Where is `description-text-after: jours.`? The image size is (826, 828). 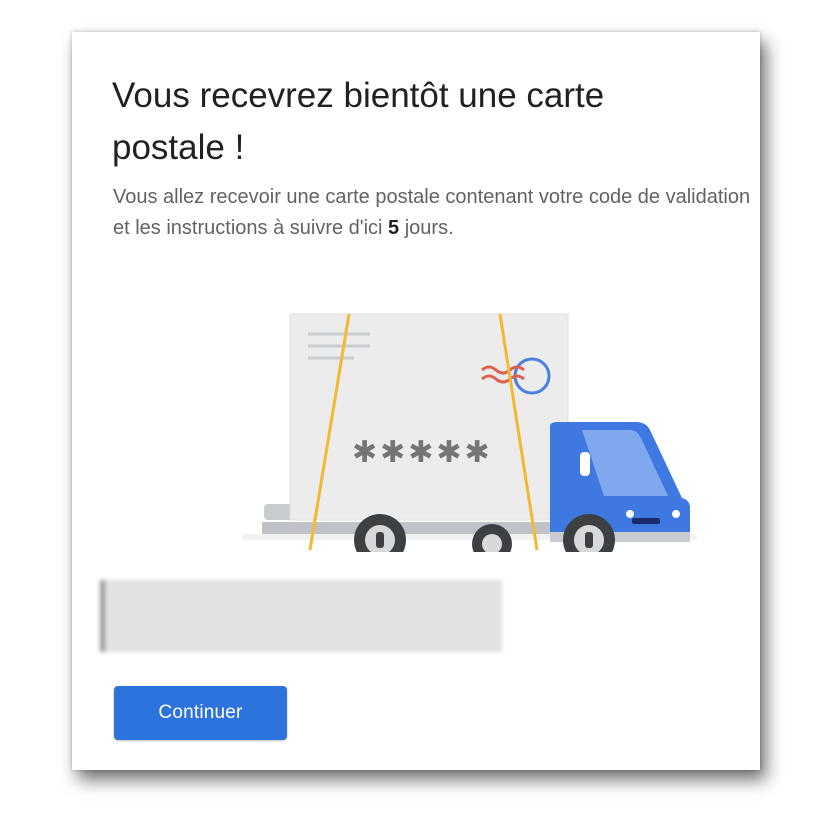 description-text-after: jours. is located at coordinates (426, 228).